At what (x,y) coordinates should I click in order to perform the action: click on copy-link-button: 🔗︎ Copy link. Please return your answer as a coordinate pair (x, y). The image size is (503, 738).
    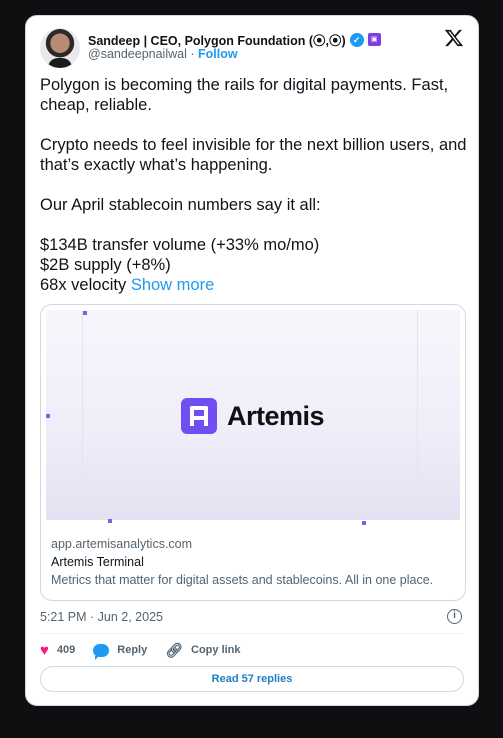
    Looking at the image, I should click on (202, 650).